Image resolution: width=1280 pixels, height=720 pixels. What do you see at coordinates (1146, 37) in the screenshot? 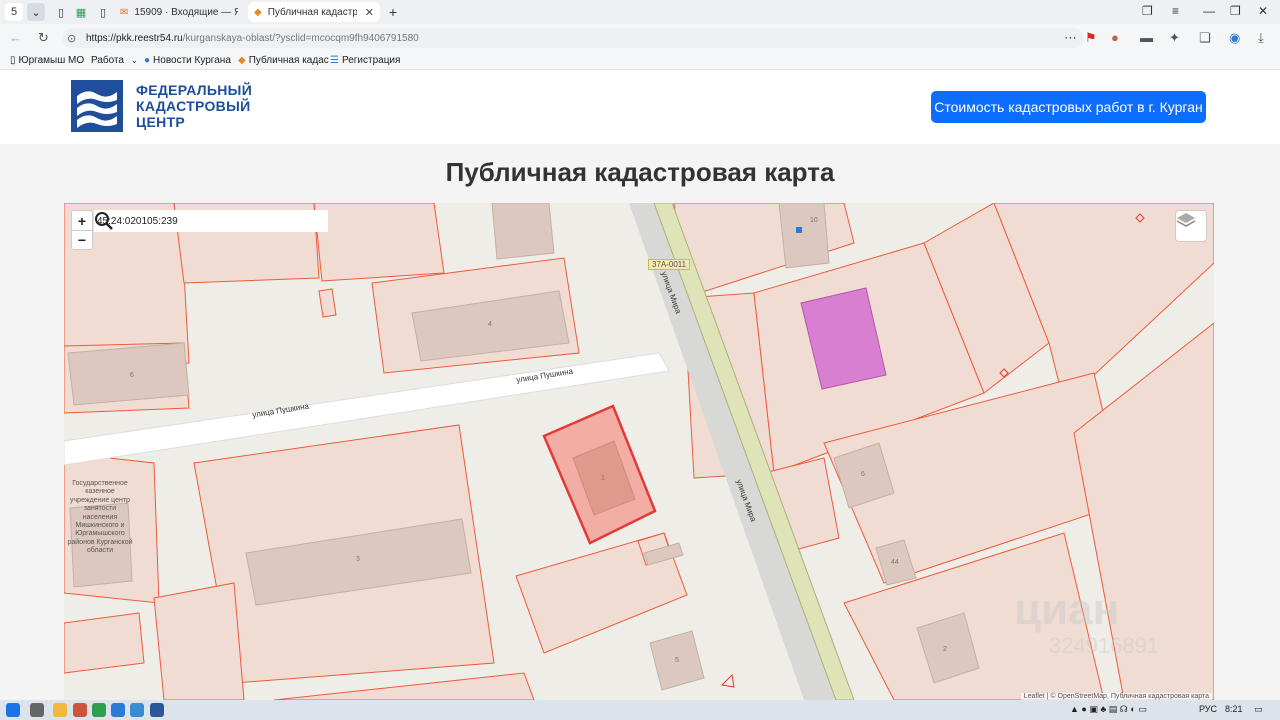
I see `extension-icon-2: ▬` at bounding box center [1146, 37].